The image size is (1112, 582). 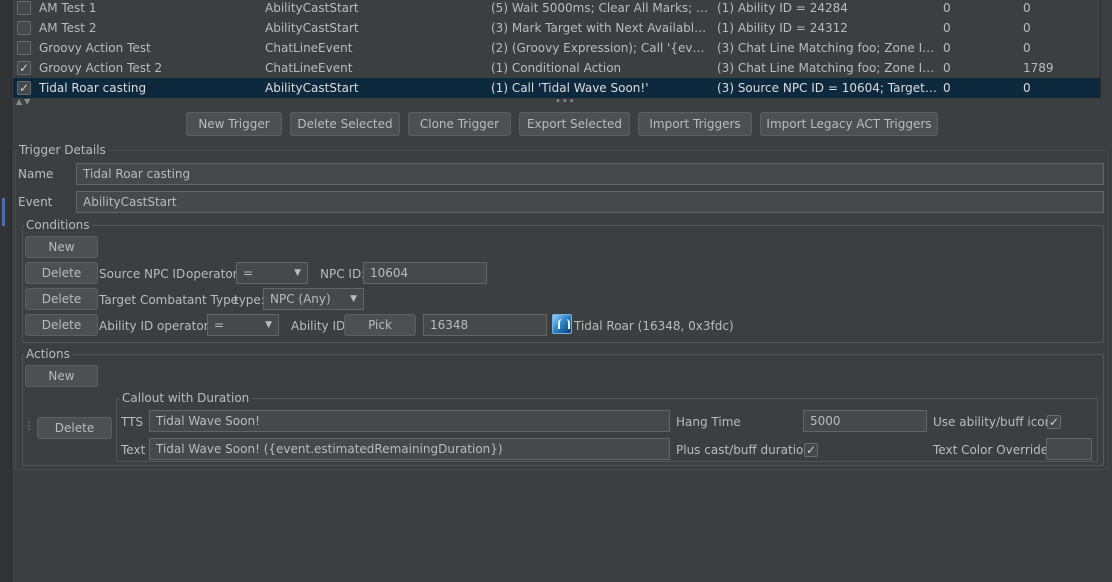 I want to click on splitter-collapse-arrows: ▲▼, so click(x=24, y=101).